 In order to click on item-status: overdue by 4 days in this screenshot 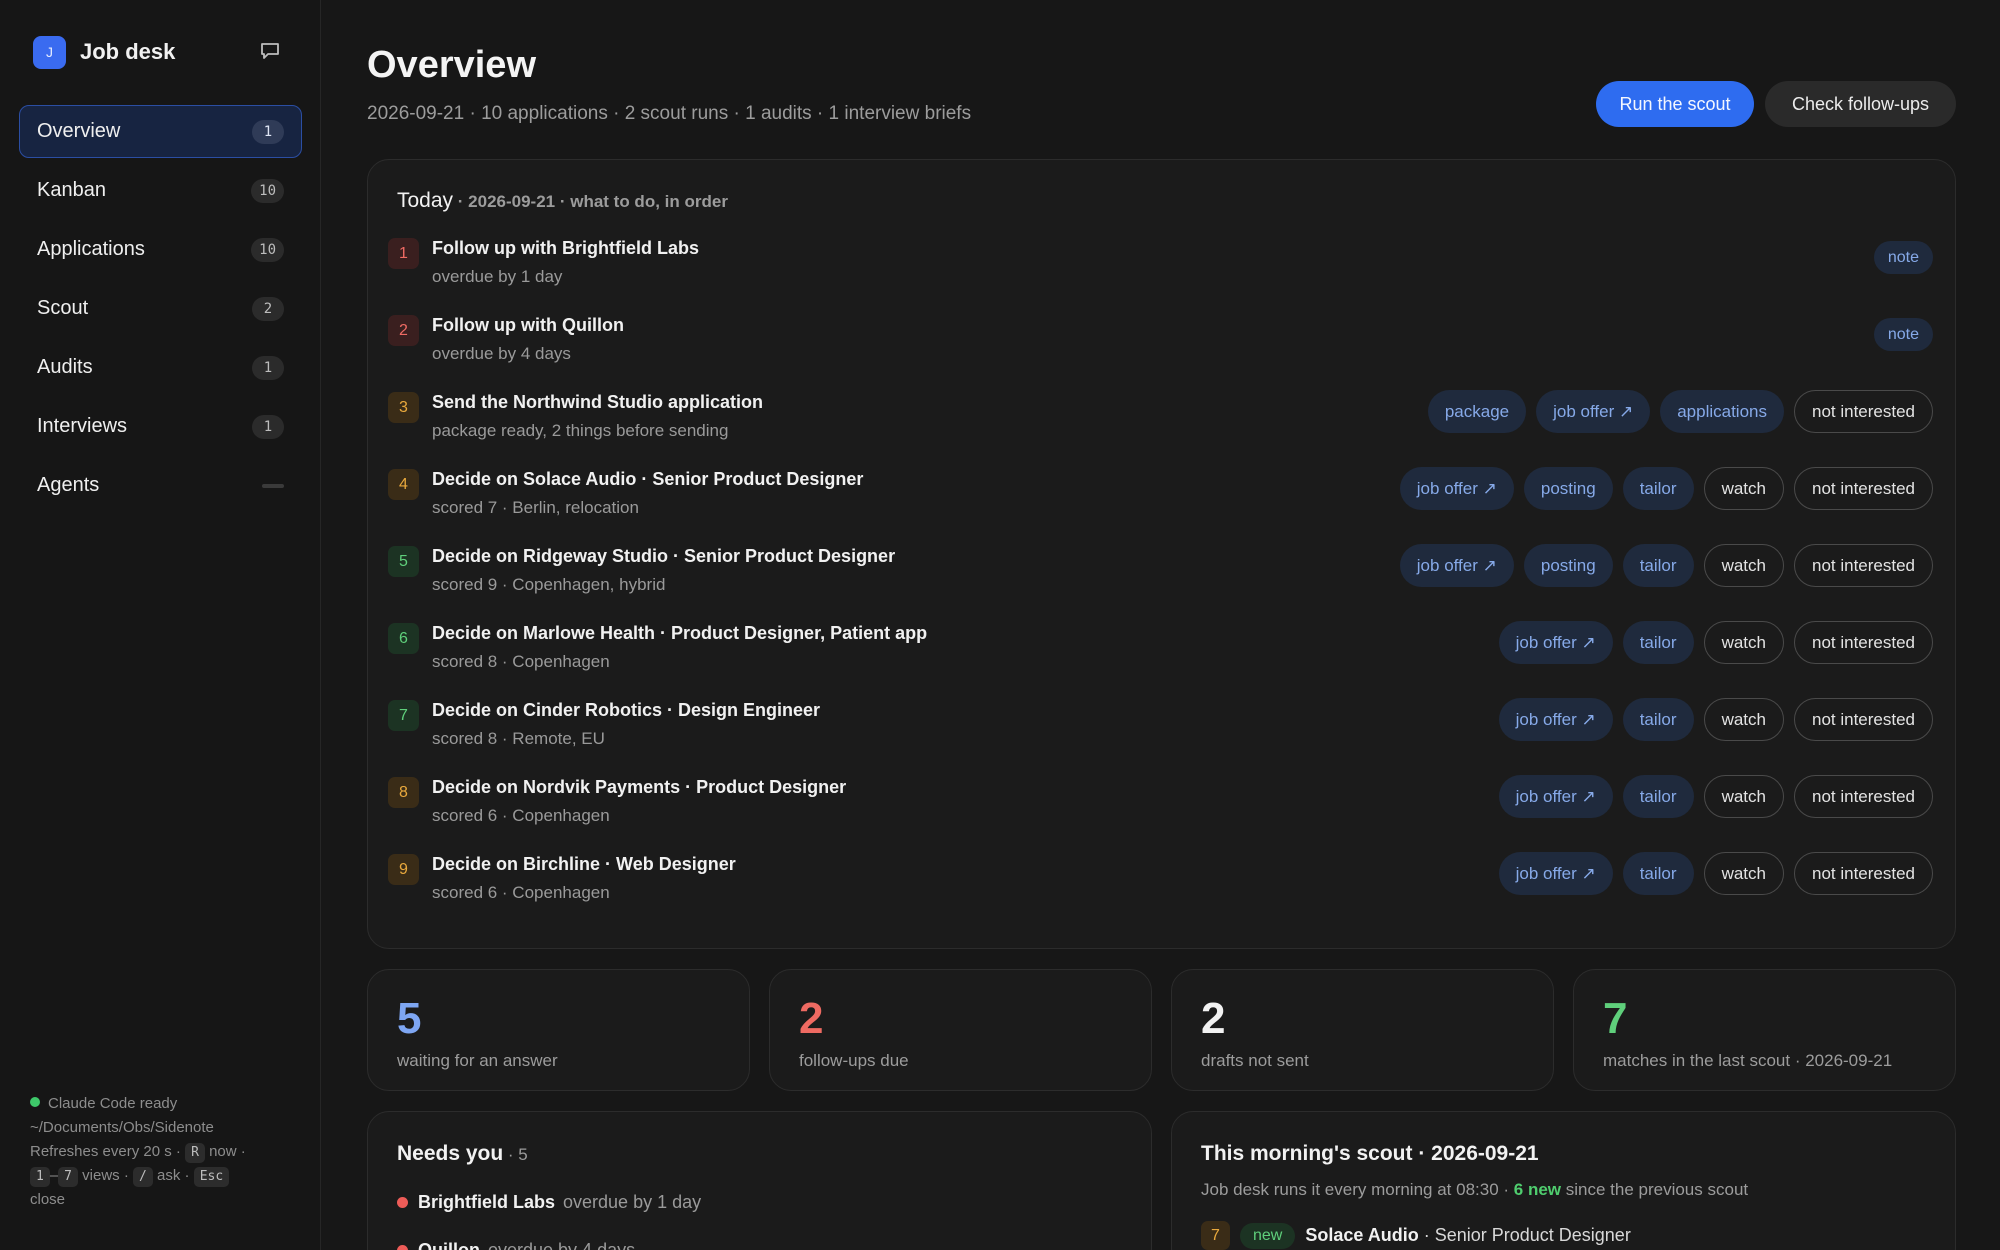, I will do `click(562, 1245)`.